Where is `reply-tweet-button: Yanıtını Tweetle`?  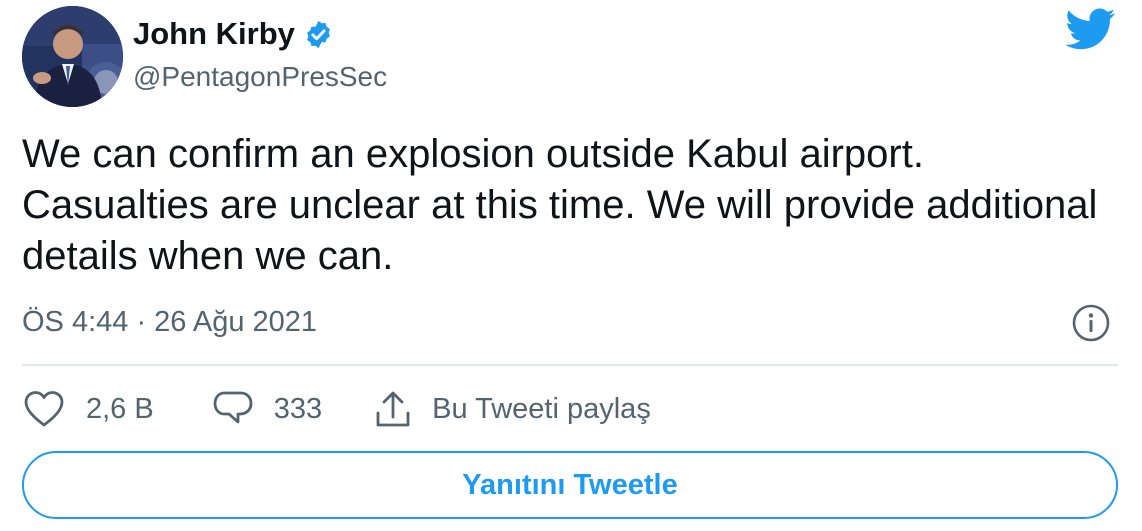 reply-tweet-button: Yanıtını Tweetle is located at coordinates (570, 485).